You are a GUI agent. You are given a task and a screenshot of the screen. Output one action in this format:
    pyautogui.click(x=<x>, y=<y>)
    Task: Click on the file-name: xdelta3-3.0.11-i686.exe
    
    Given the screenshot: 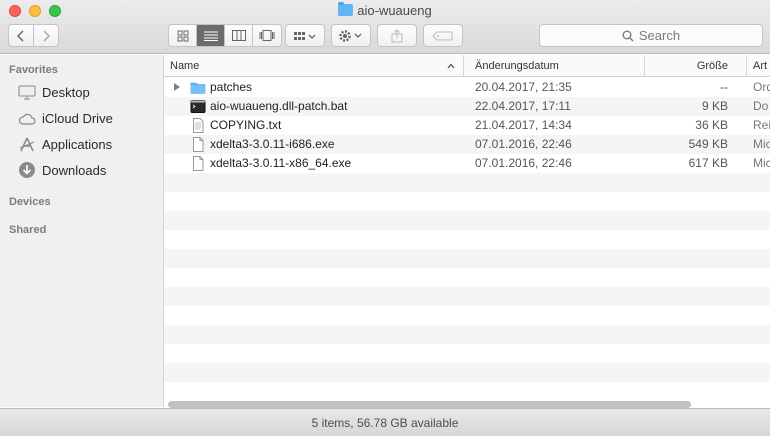 What is the action you would take?
    pyautogui.click(x=272, y=144)
    